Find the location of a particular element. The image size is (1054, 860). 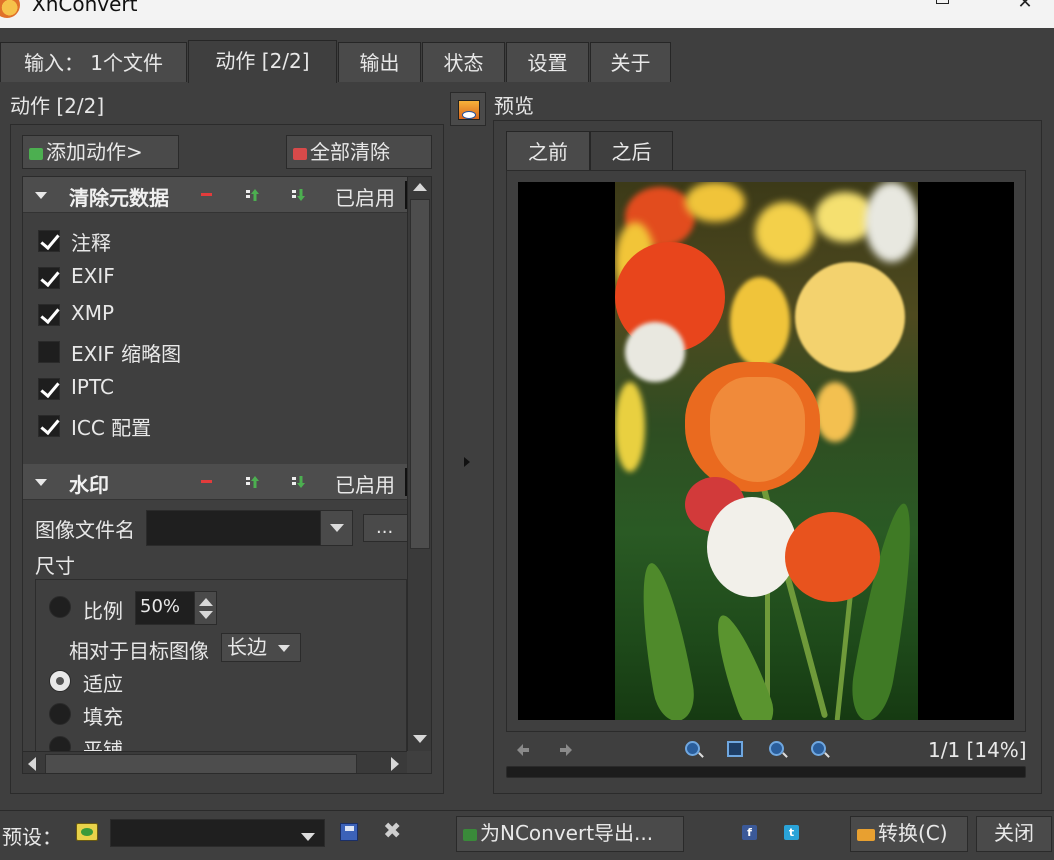

add-action-button: 添加动作> is located at coordinates (100, 152).